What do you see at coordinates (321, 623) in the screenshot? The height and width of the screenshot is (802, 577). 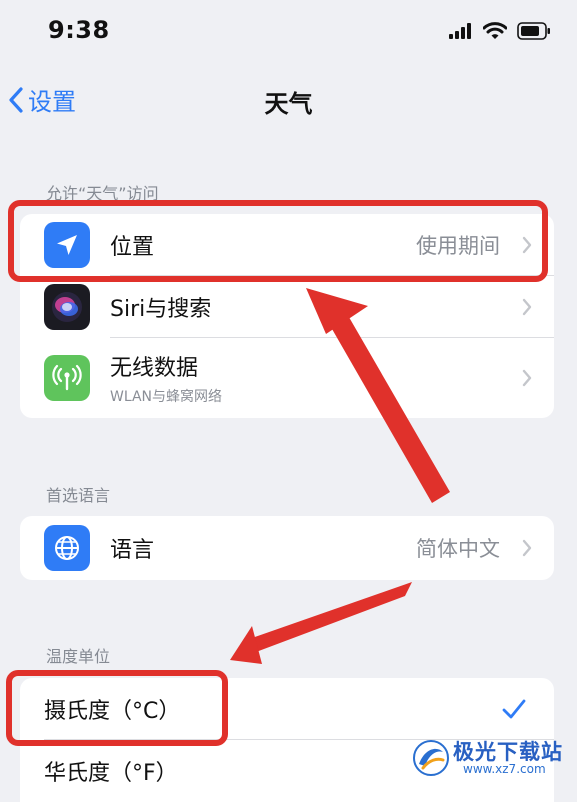 I see `arrow-to-celsius` at bounding box center [321, 623].